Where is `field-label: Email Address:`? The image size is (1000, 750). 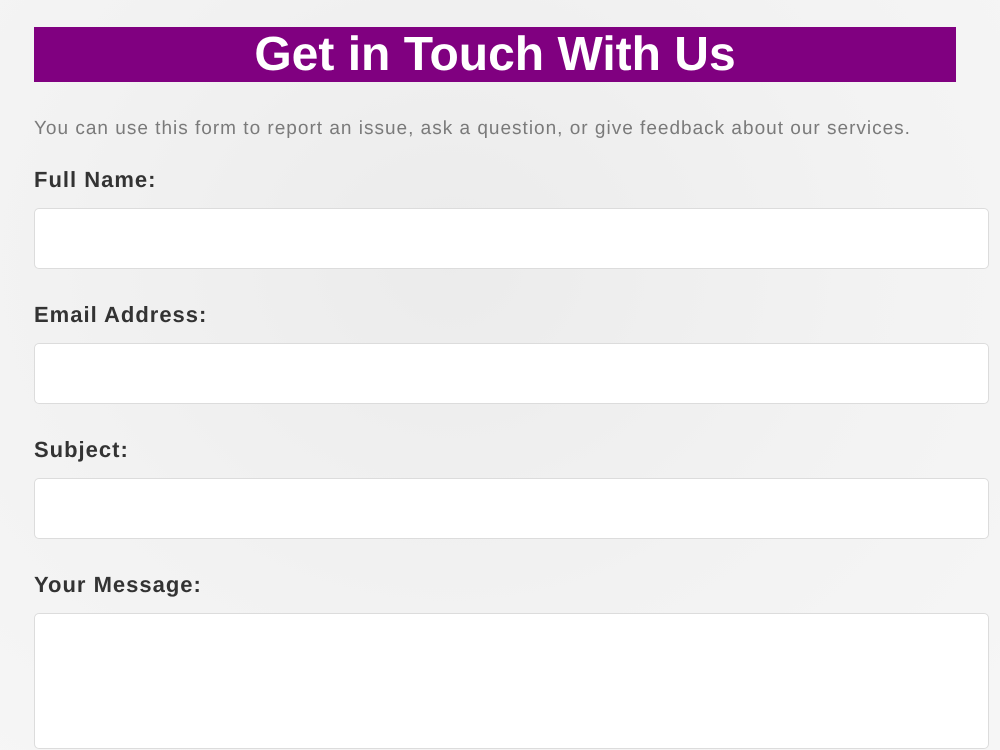 field-label: Email Address: is located at coordinates (121, 315).